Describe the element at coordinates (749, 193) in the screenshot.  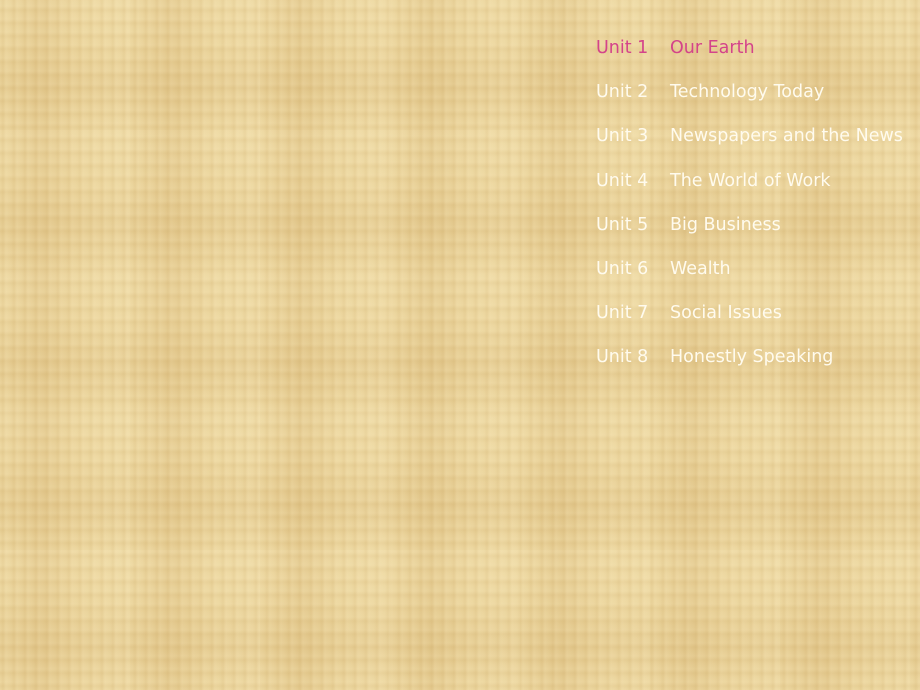
I see `unit-link-4: Unit 4 The World of Work` at that location.